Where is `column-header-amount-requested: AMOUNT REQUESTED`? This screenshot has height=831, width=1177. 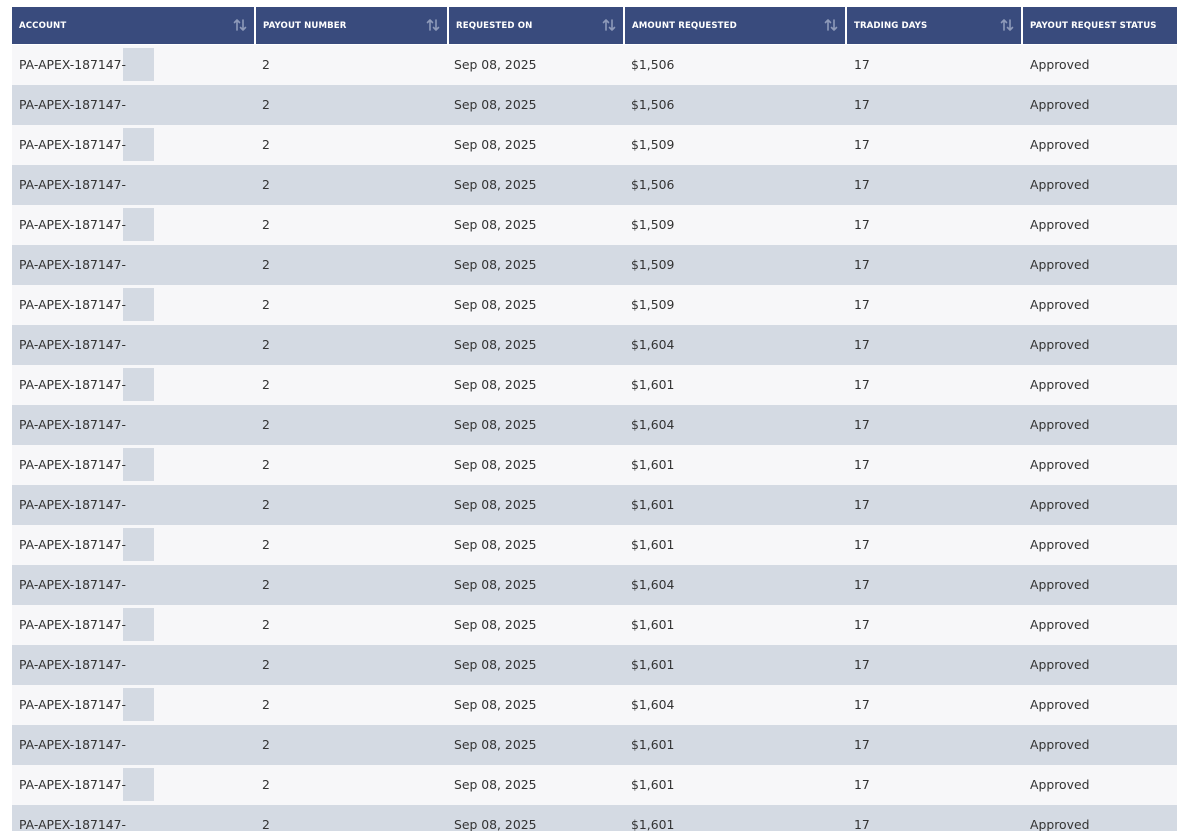 column-header-amount-requested: AMOUNT REQUESTED is located at coordinates (736, 25).